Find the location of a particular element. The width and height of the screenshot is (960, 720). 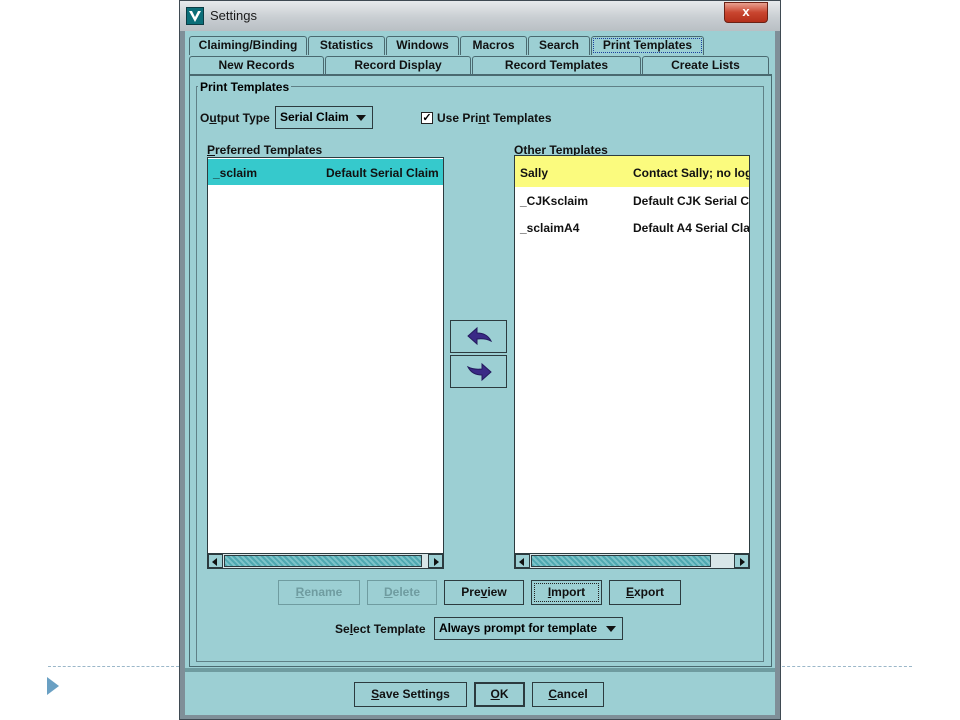

other-horizontal-scrollbar is located at coordinates (632, 560).